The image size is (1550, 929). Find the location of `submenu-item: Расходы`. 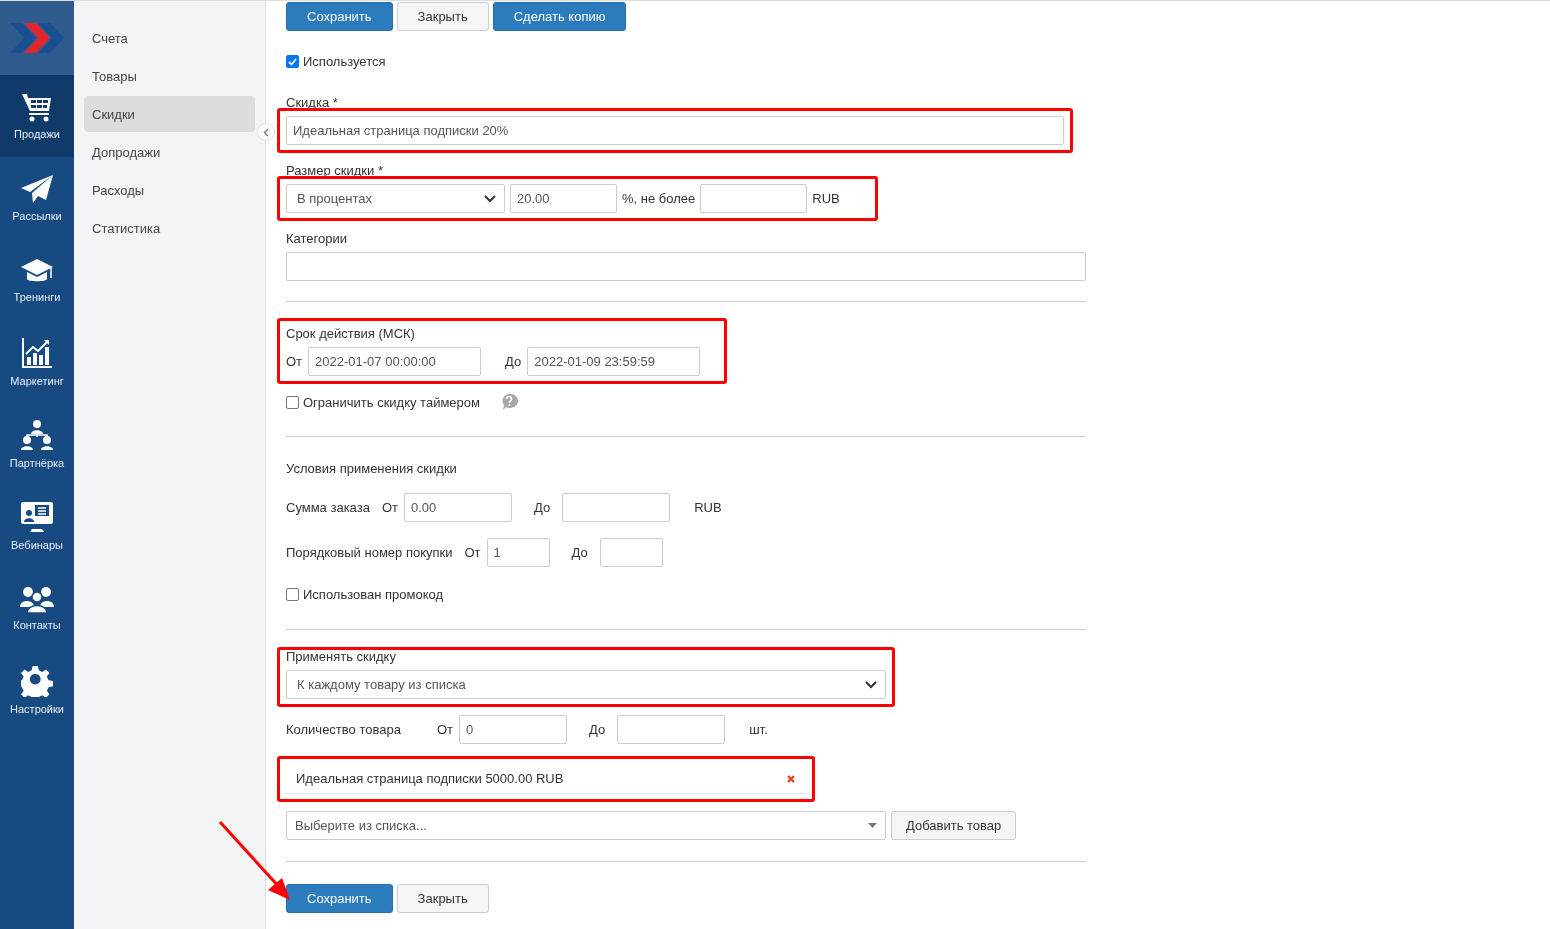

submenu-item: Расходы is located at coordinates (169, 190).